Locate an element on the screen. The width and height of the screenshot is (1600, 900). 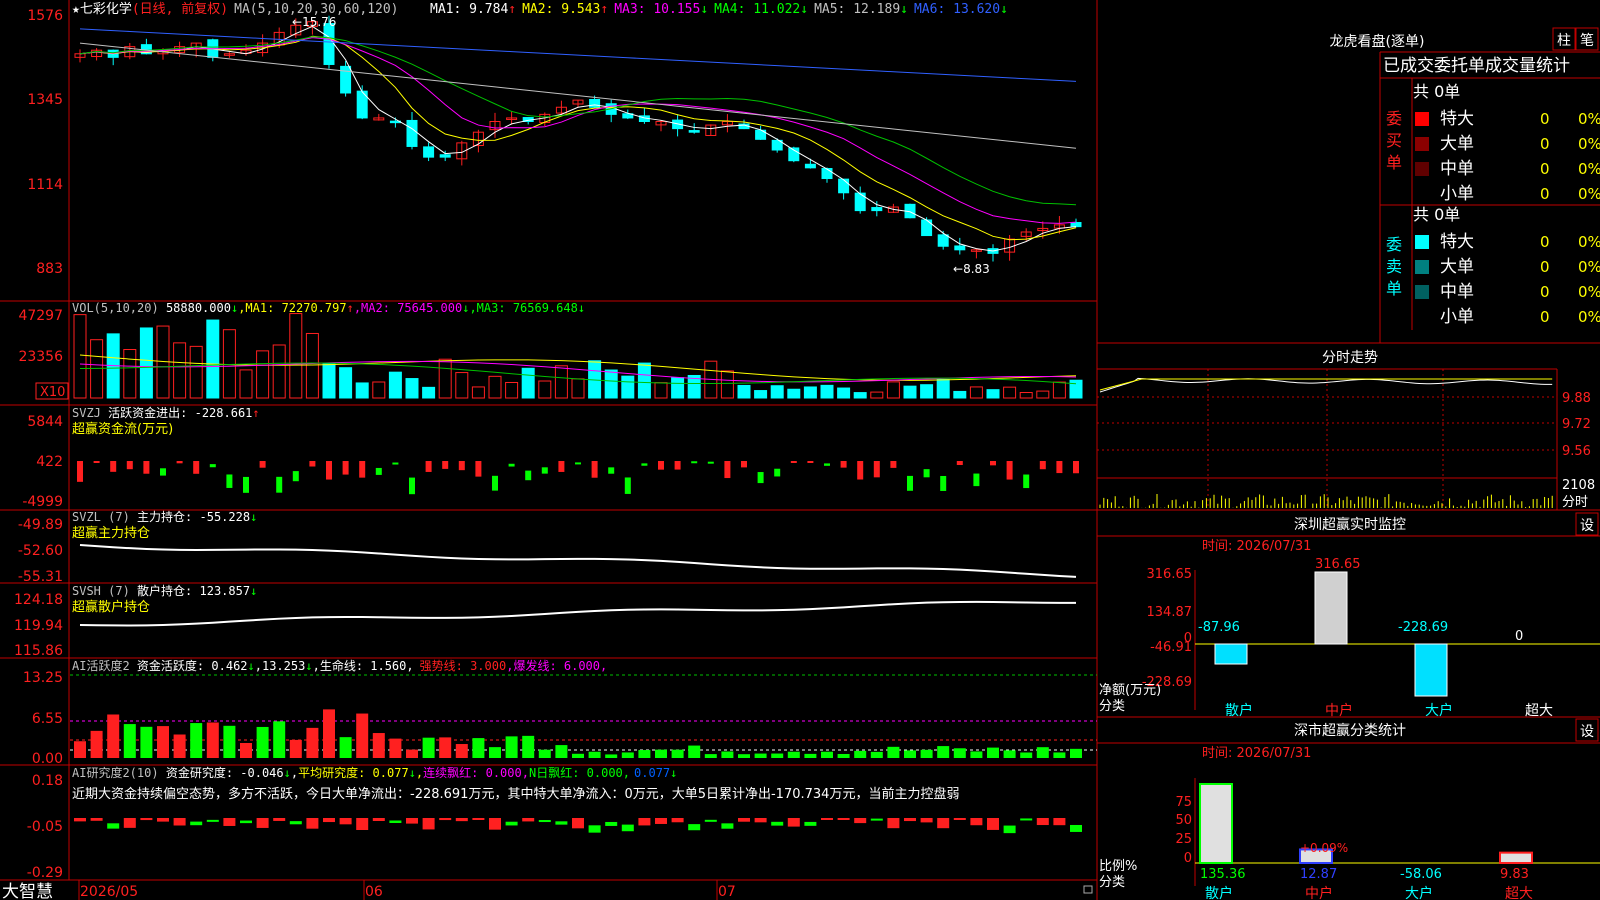
axis-label: -4999 is located at coordinates (42, 502).